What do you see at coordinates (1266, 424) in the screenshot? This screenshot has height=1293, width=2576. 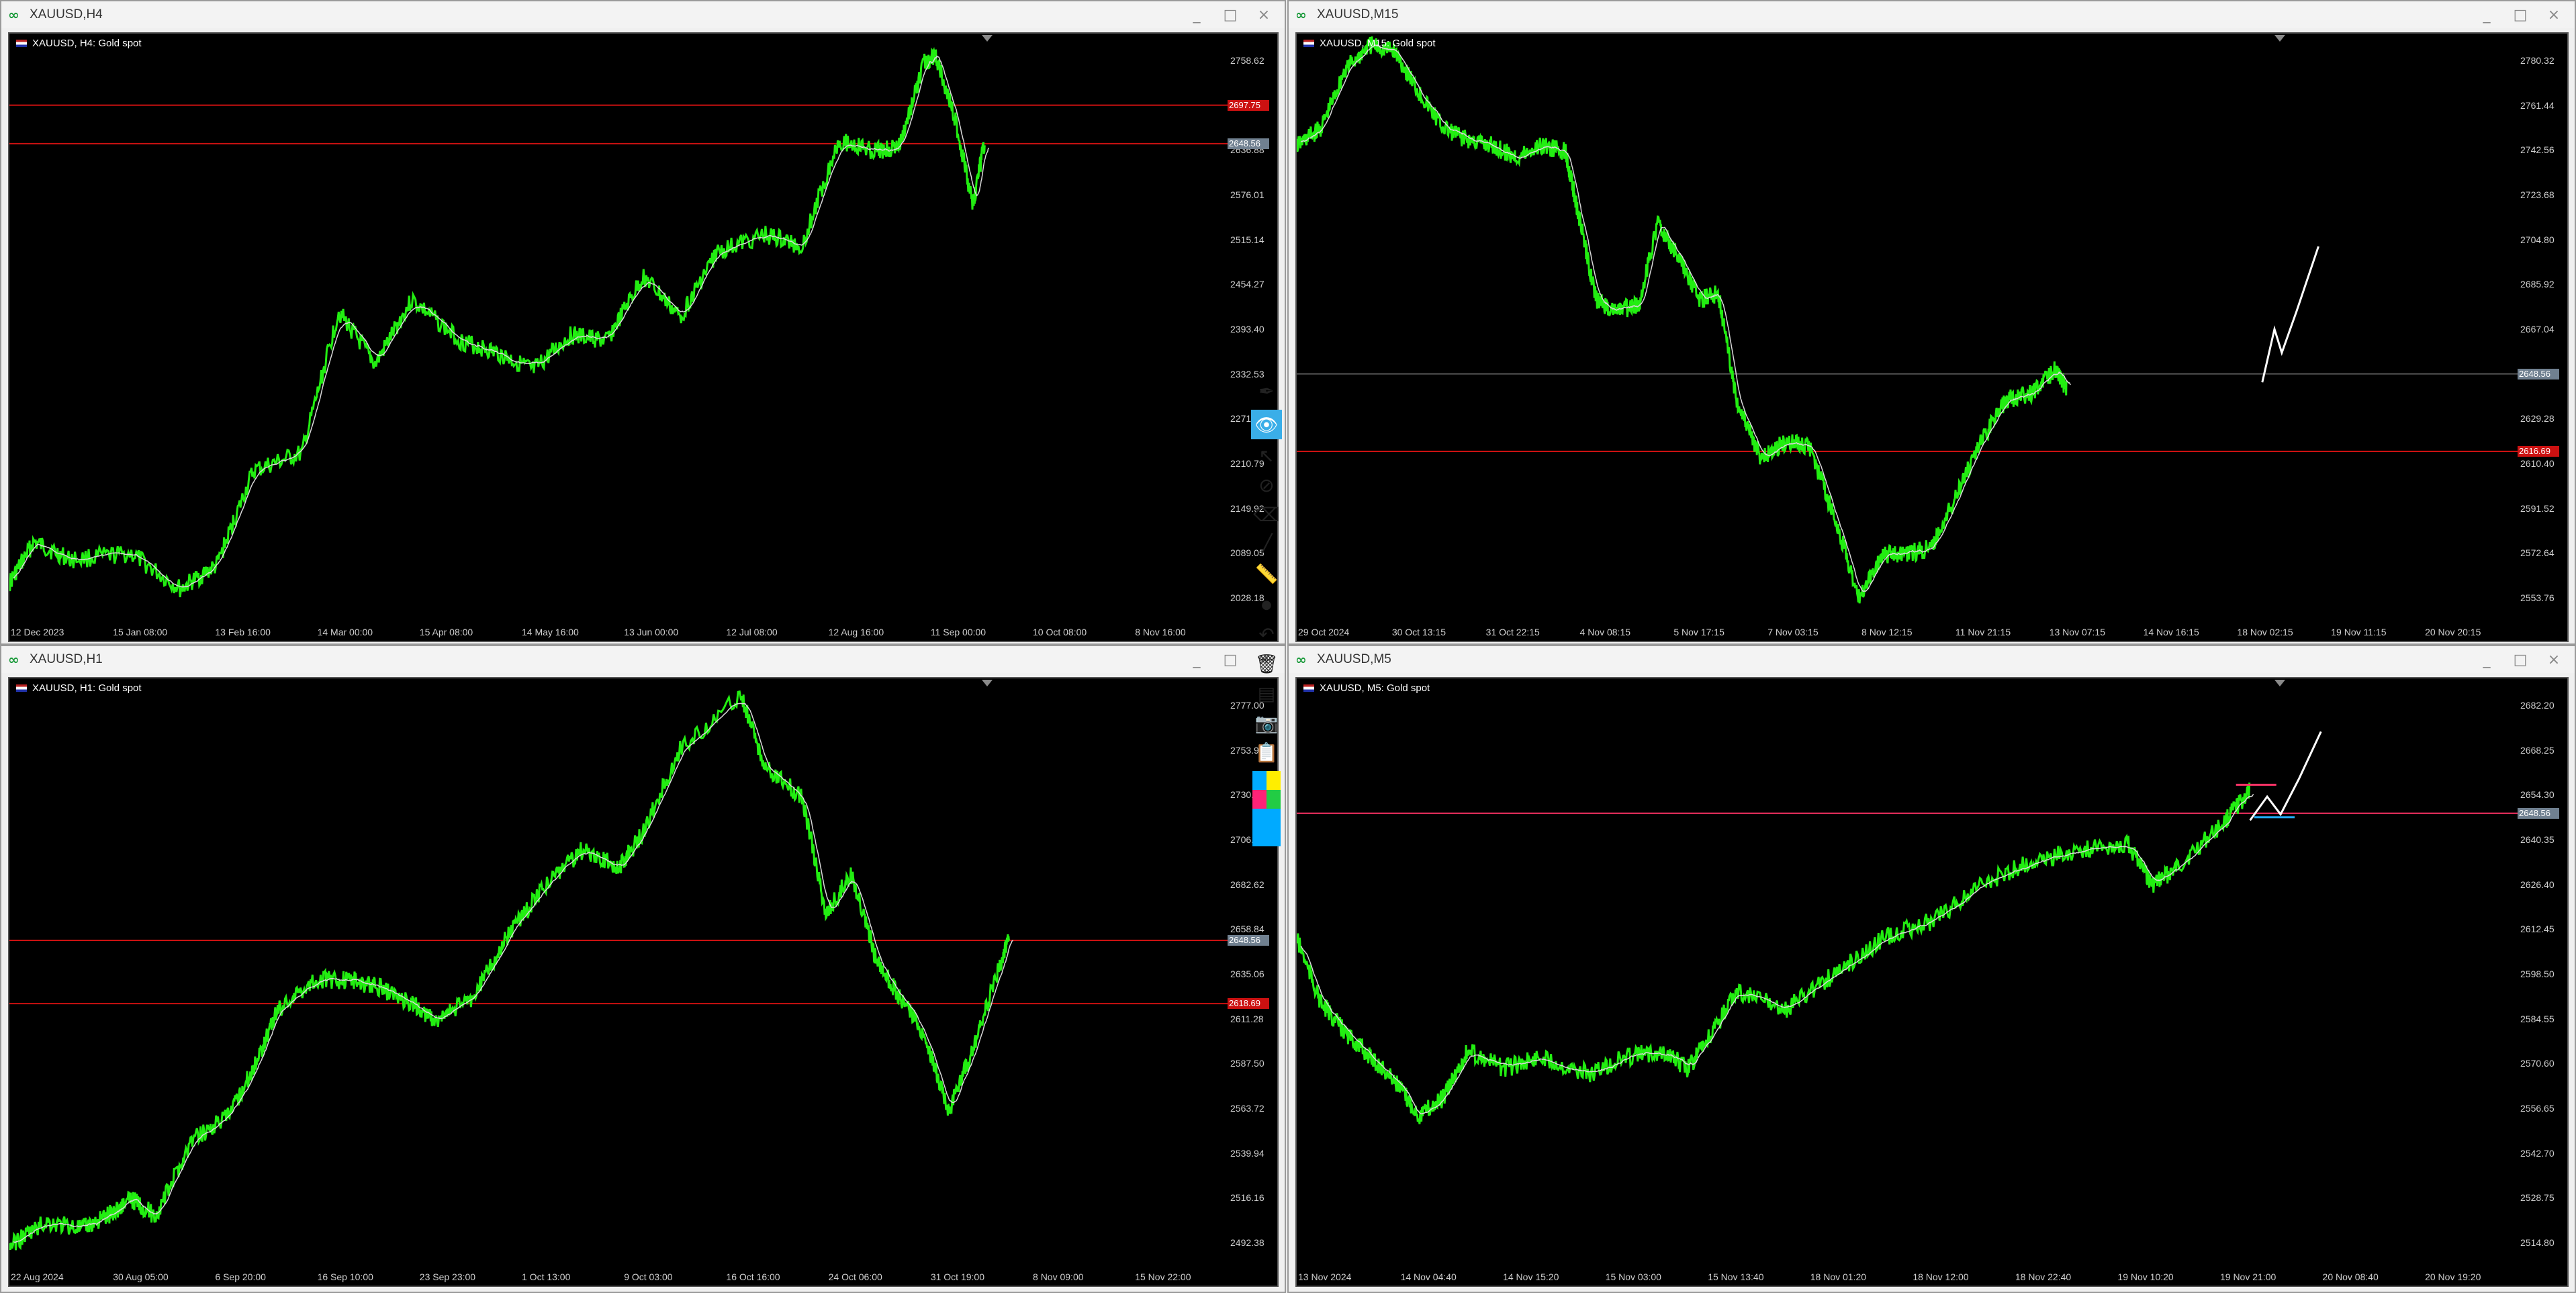 I see `eye-icon: 👁` at bounding box center [1266, 424].